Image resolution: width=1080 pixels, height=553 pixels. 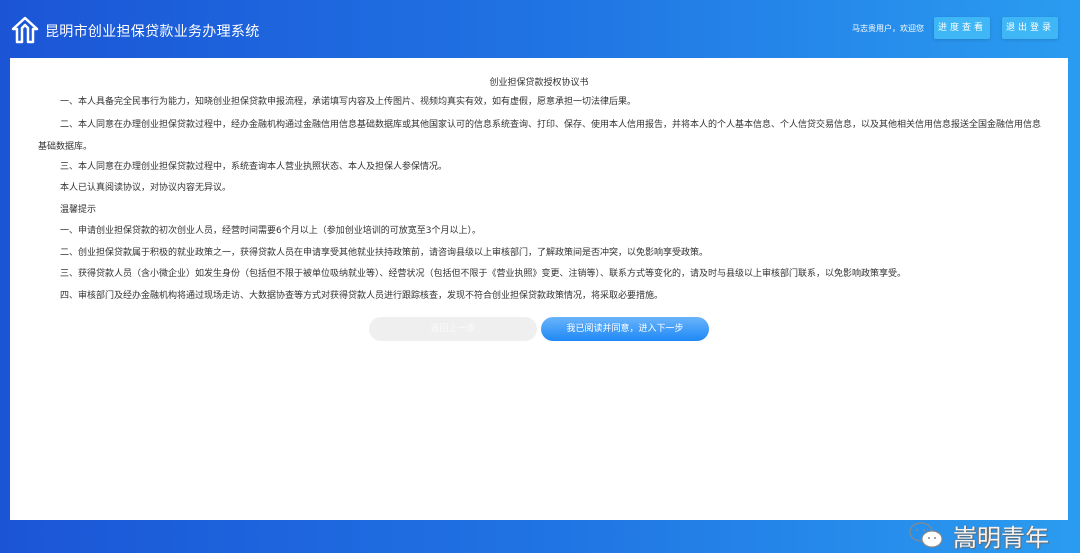 I want to click on doc-title: 创业担保贷款授权协议书, so click(x=539, y=83).